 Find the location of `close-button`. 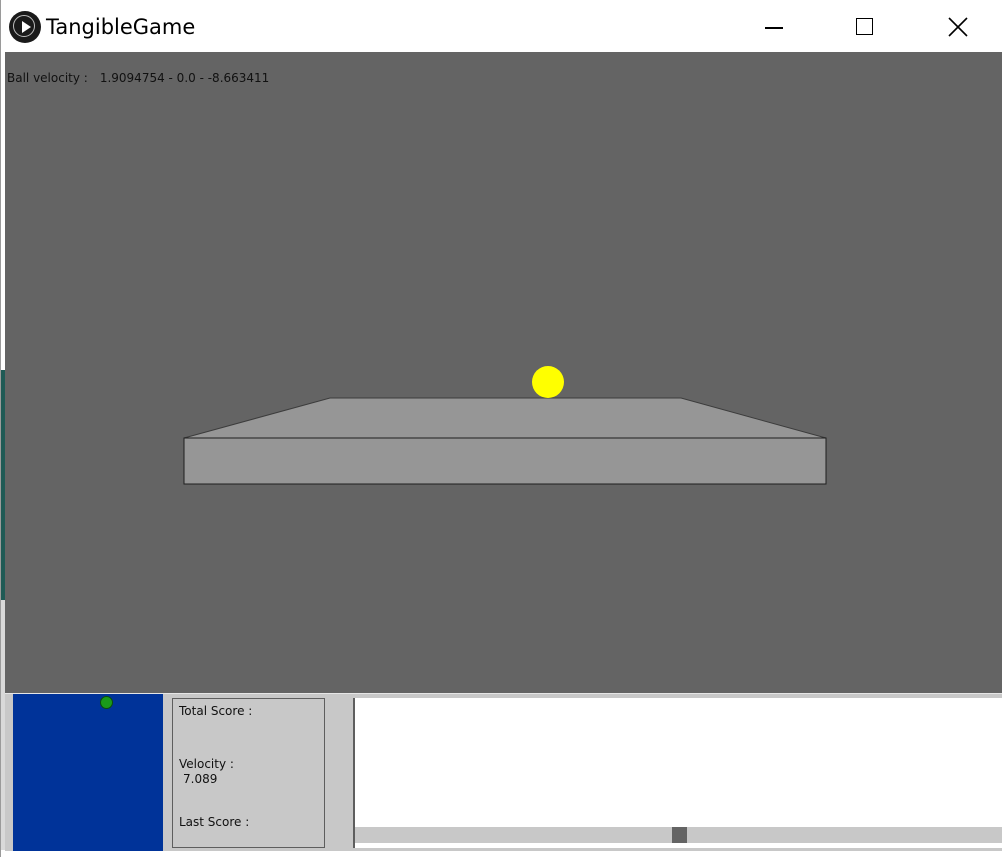

close-button is located at coordinates (957, 26).